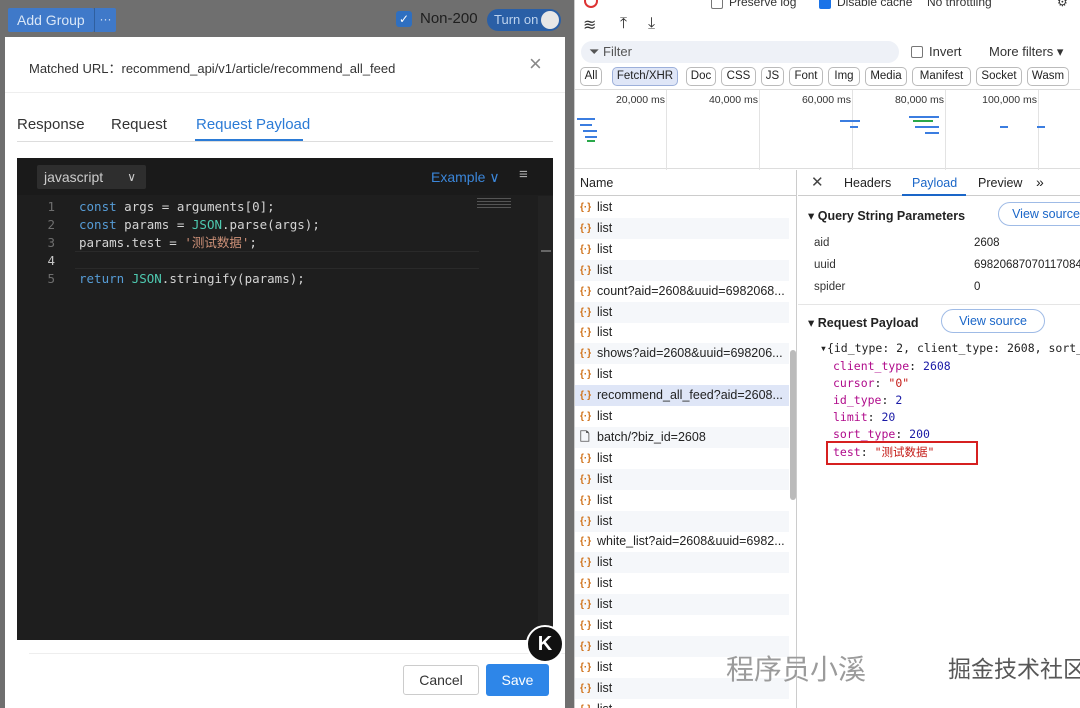 This screenshot has width=1080, height=708. I want to click on wifi-icon: ≋, so click(589, 25).